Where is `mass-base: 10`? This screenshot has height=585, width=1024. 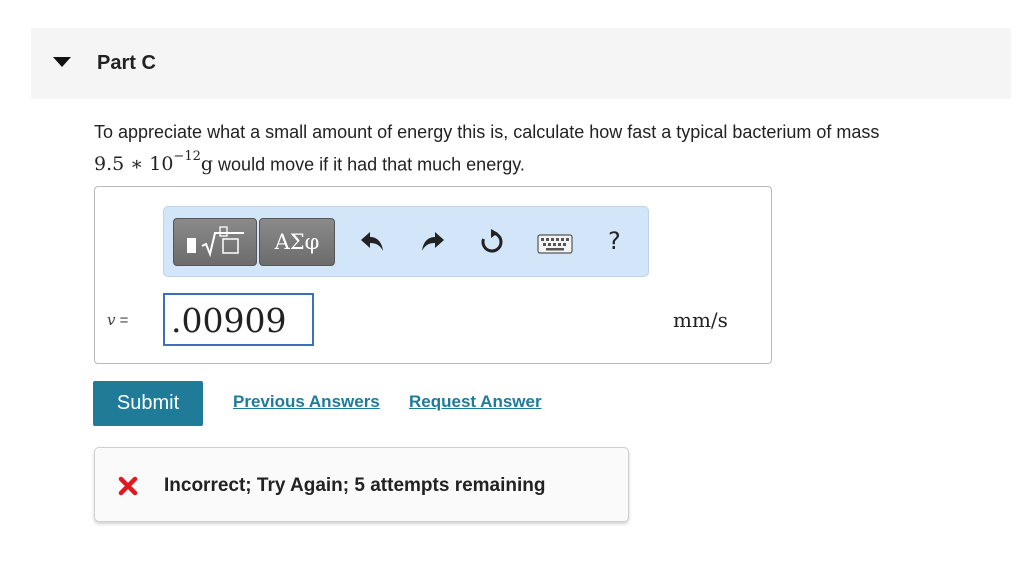 mass-base: 10 is located at coordinates (161, 164).